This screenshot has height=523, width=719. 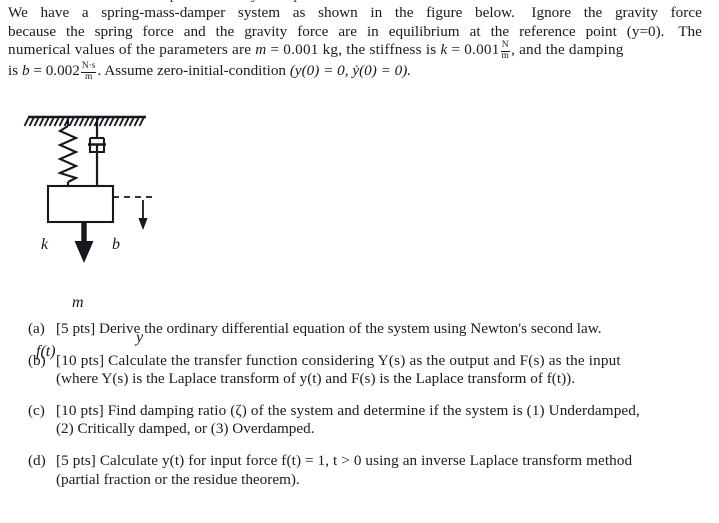 What do you see at coordinates (13, 70) in the screenshot?
I see `intro-line4-text-a: is` at bounding box center [13, 70].